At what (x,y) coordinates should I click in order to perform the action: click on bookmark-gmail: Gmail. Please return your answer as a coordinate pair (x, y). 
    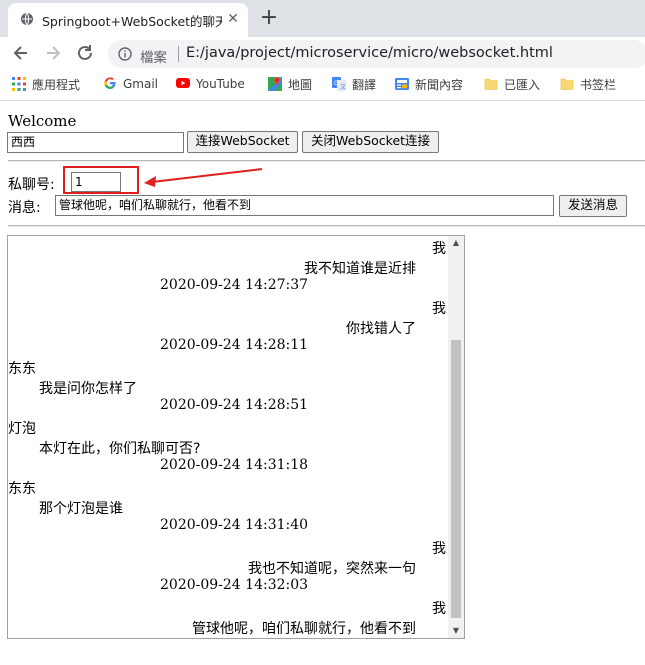
    Looking at the image, I should click on (130, 85).